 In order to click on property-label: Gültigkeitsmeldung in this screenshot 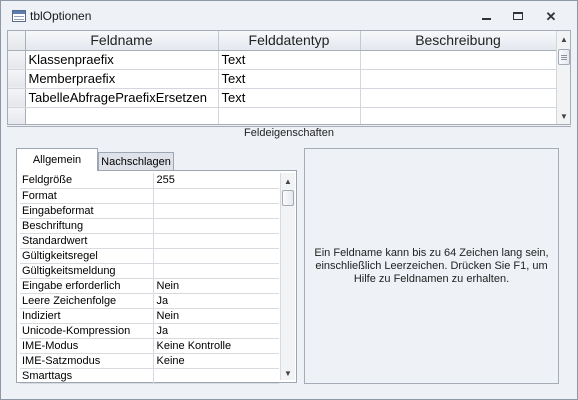, I will do `click(87, 271)`.